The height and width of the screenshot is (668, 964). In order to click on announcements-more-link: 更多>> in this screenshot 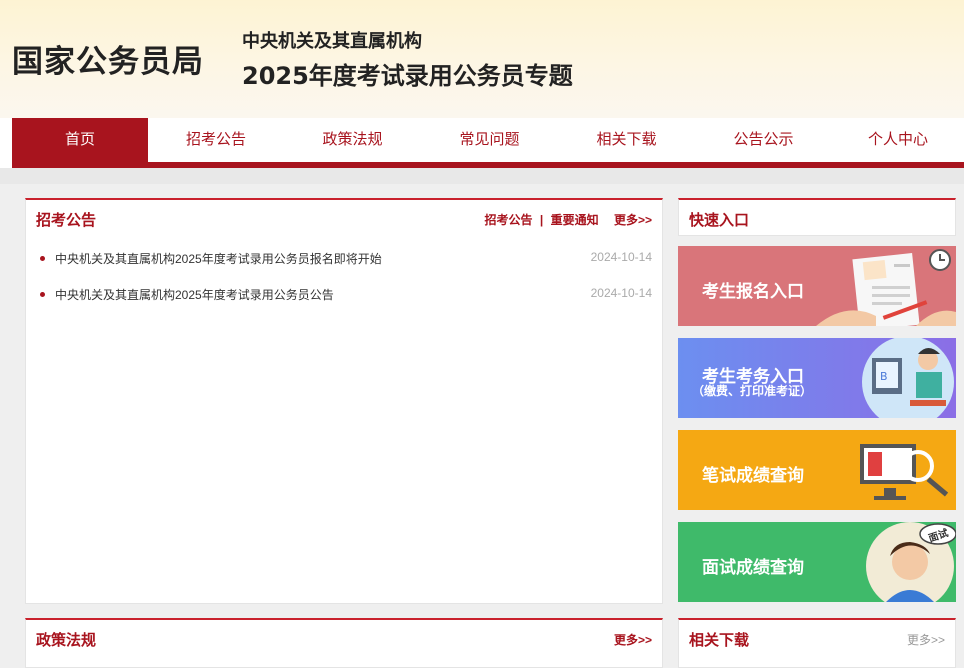, I will do `click(633, 220)`.